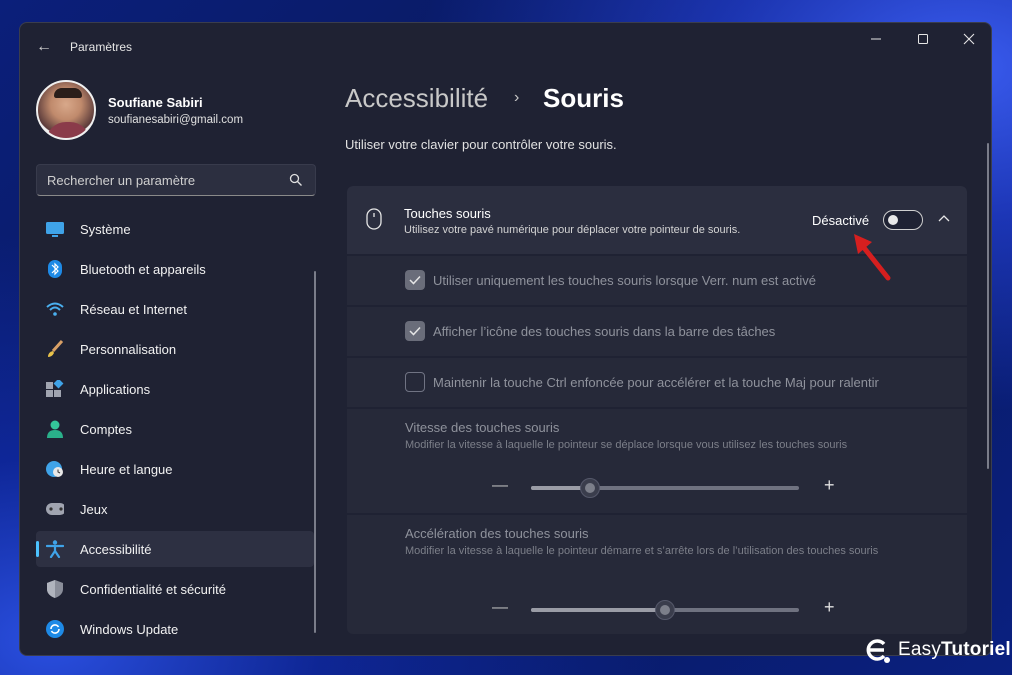 This screenshot has width=1012, height=675. Describe the element at coordinates (296, 180) in the screenshot. I see `search-icon` at that location.